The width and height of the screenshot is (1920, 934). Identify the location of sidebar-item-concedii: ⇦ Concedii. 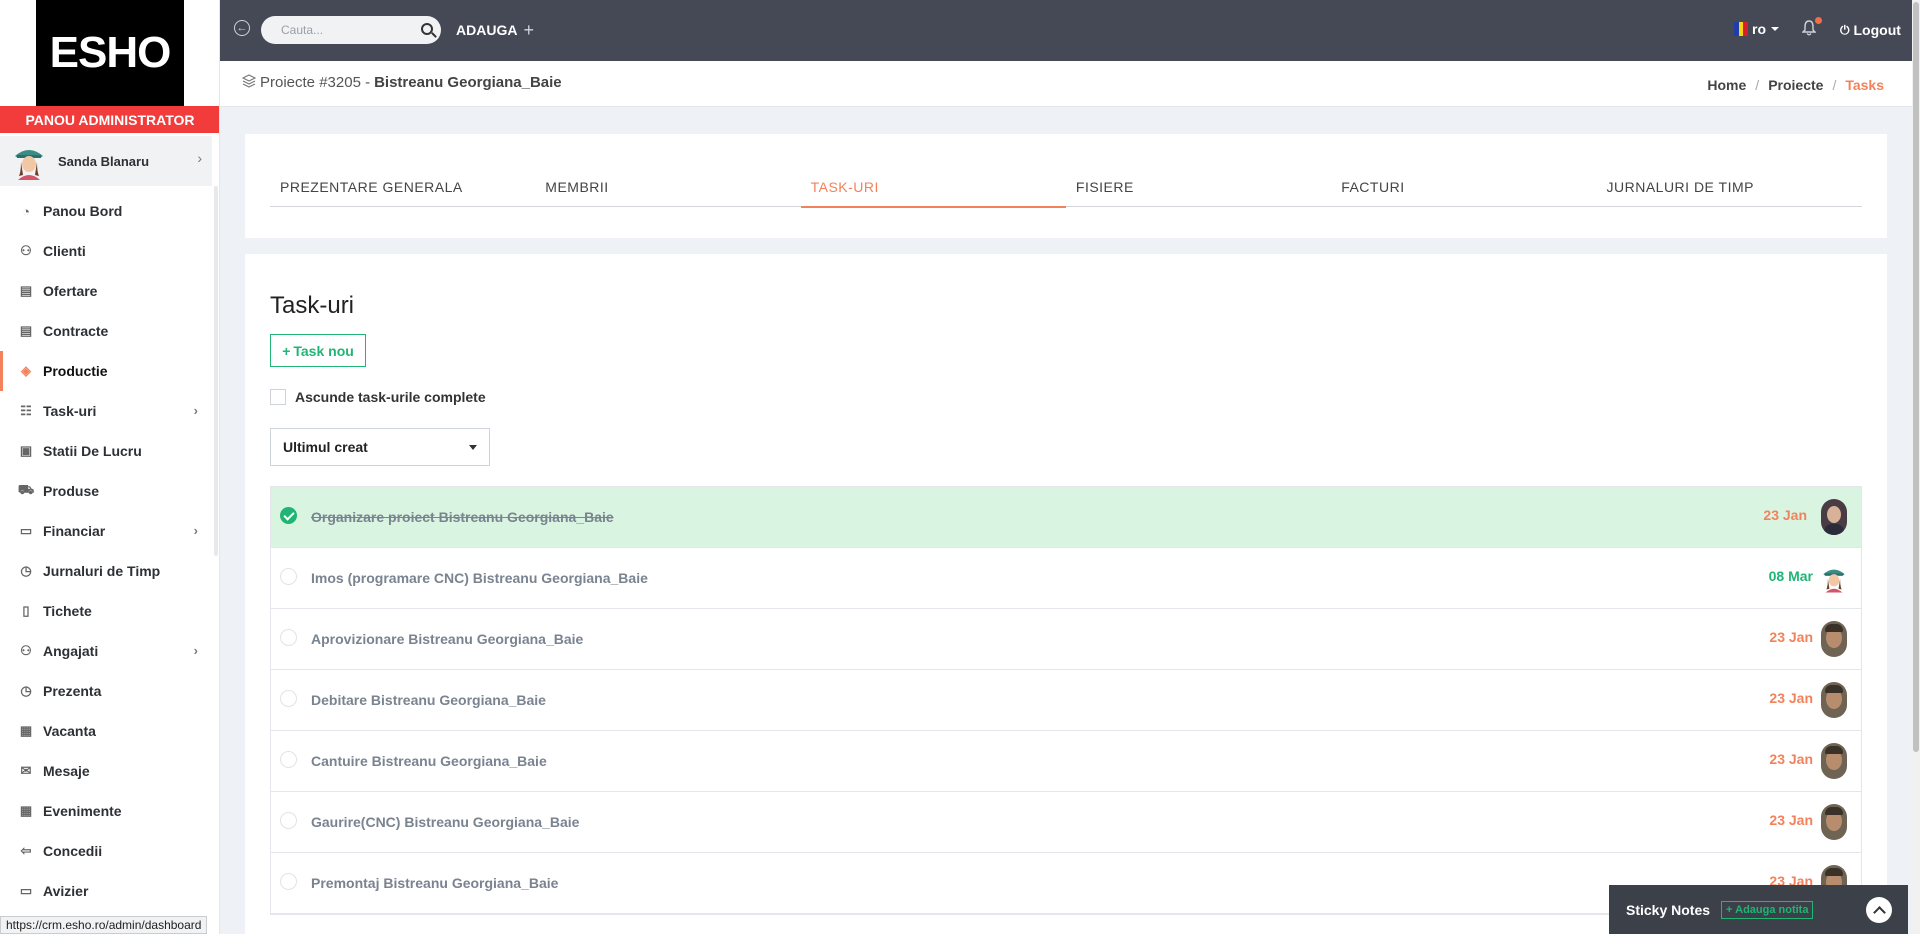
(106, 851).